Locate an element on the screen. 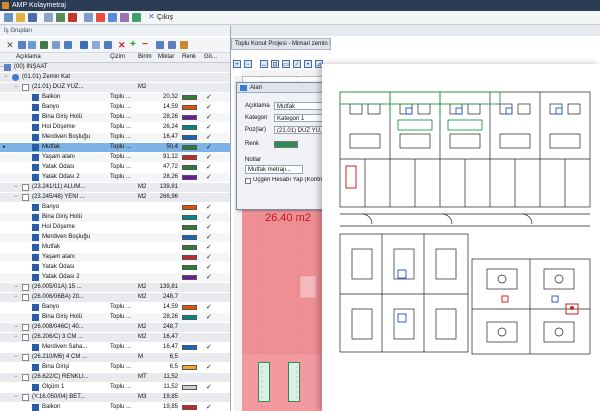 This screenshot has width=600, height=411. tree-item-row: Banyo Toplu ... 14,59 ✓ is located at coordinates (115, 107).